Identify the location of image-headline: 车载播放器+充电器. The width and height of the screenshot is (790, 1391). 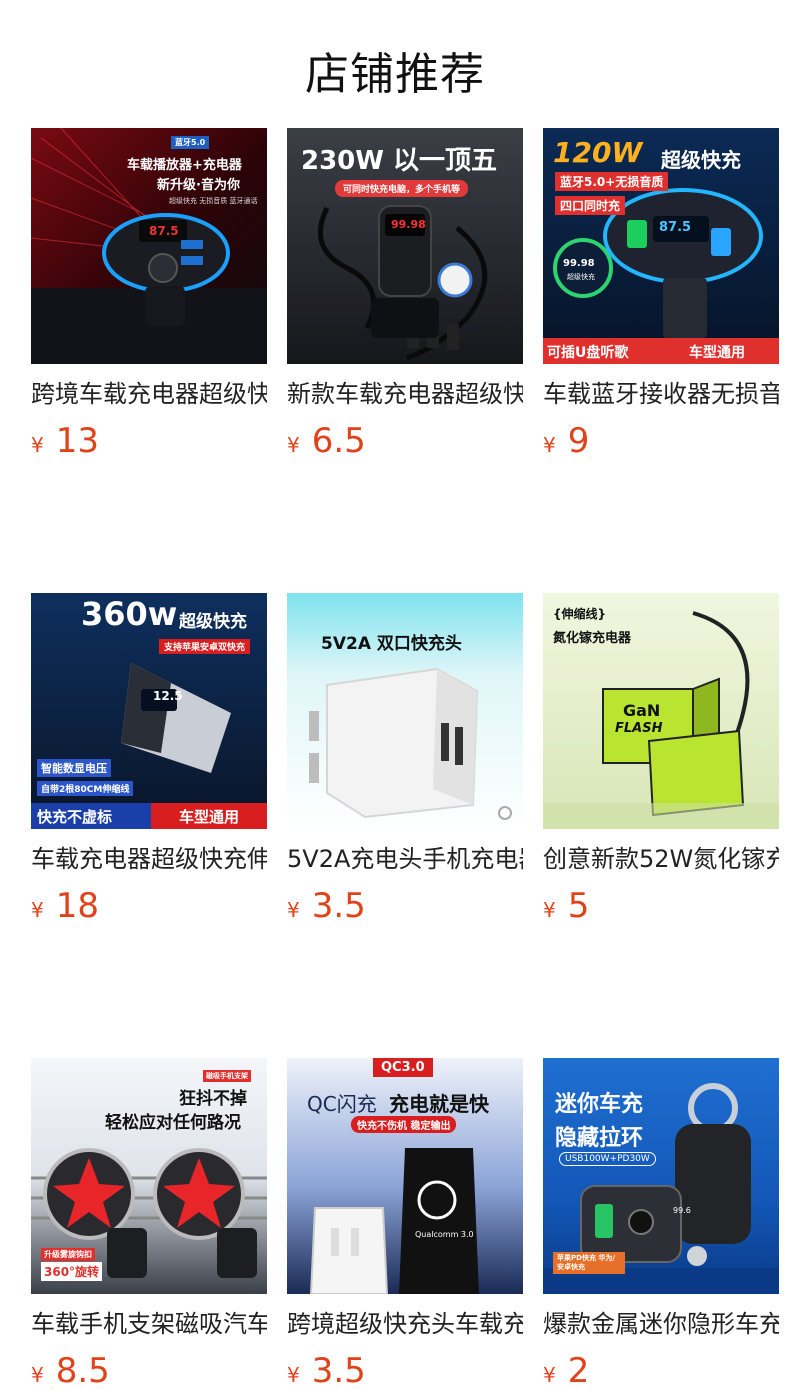
(184, 165).